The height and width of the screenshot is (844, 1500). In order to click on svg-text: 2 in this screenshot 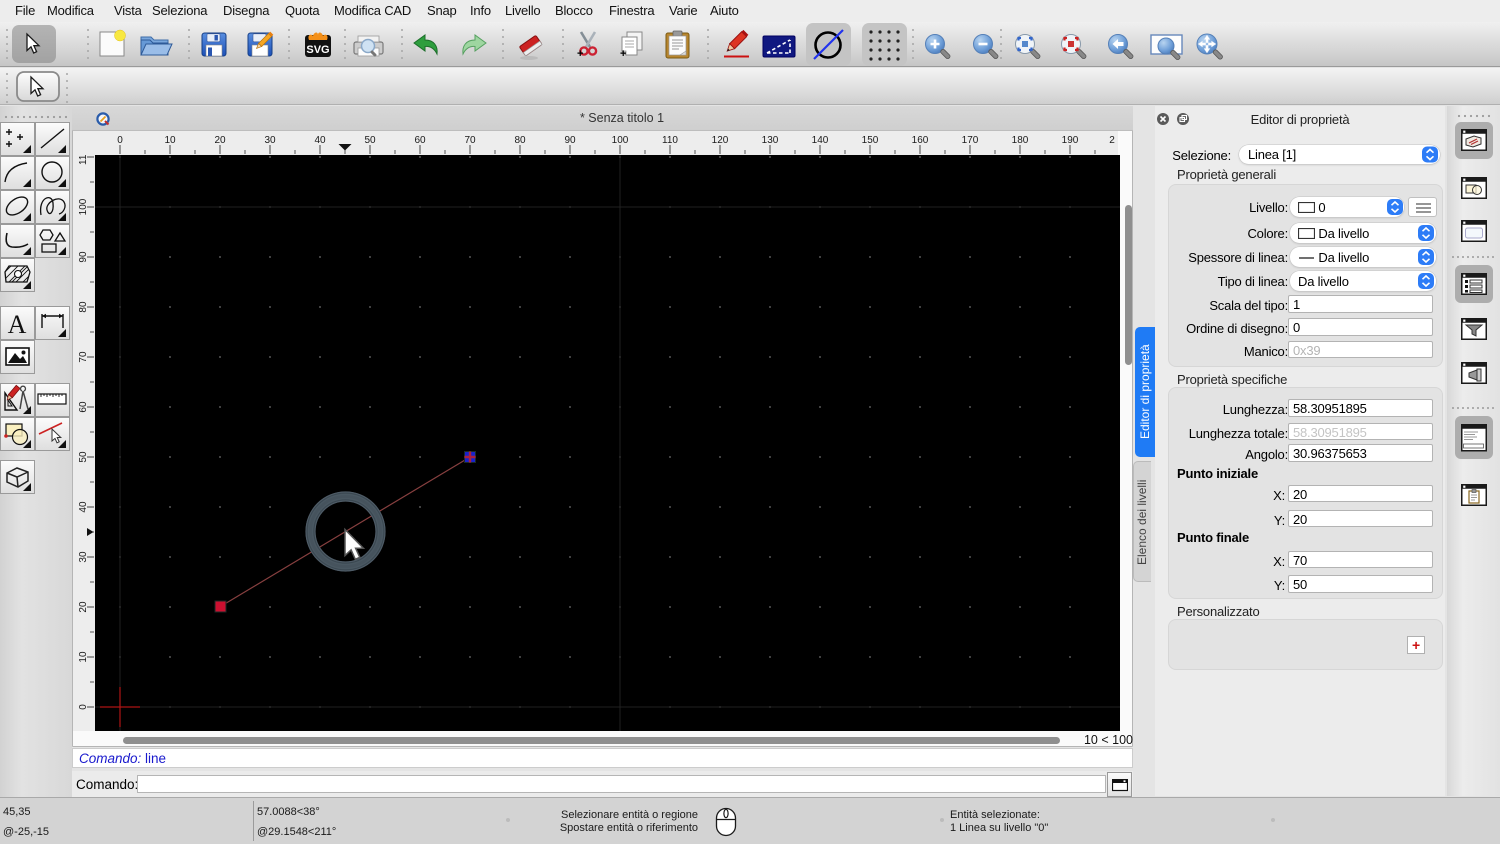, I will do `click(1112, 140)`.